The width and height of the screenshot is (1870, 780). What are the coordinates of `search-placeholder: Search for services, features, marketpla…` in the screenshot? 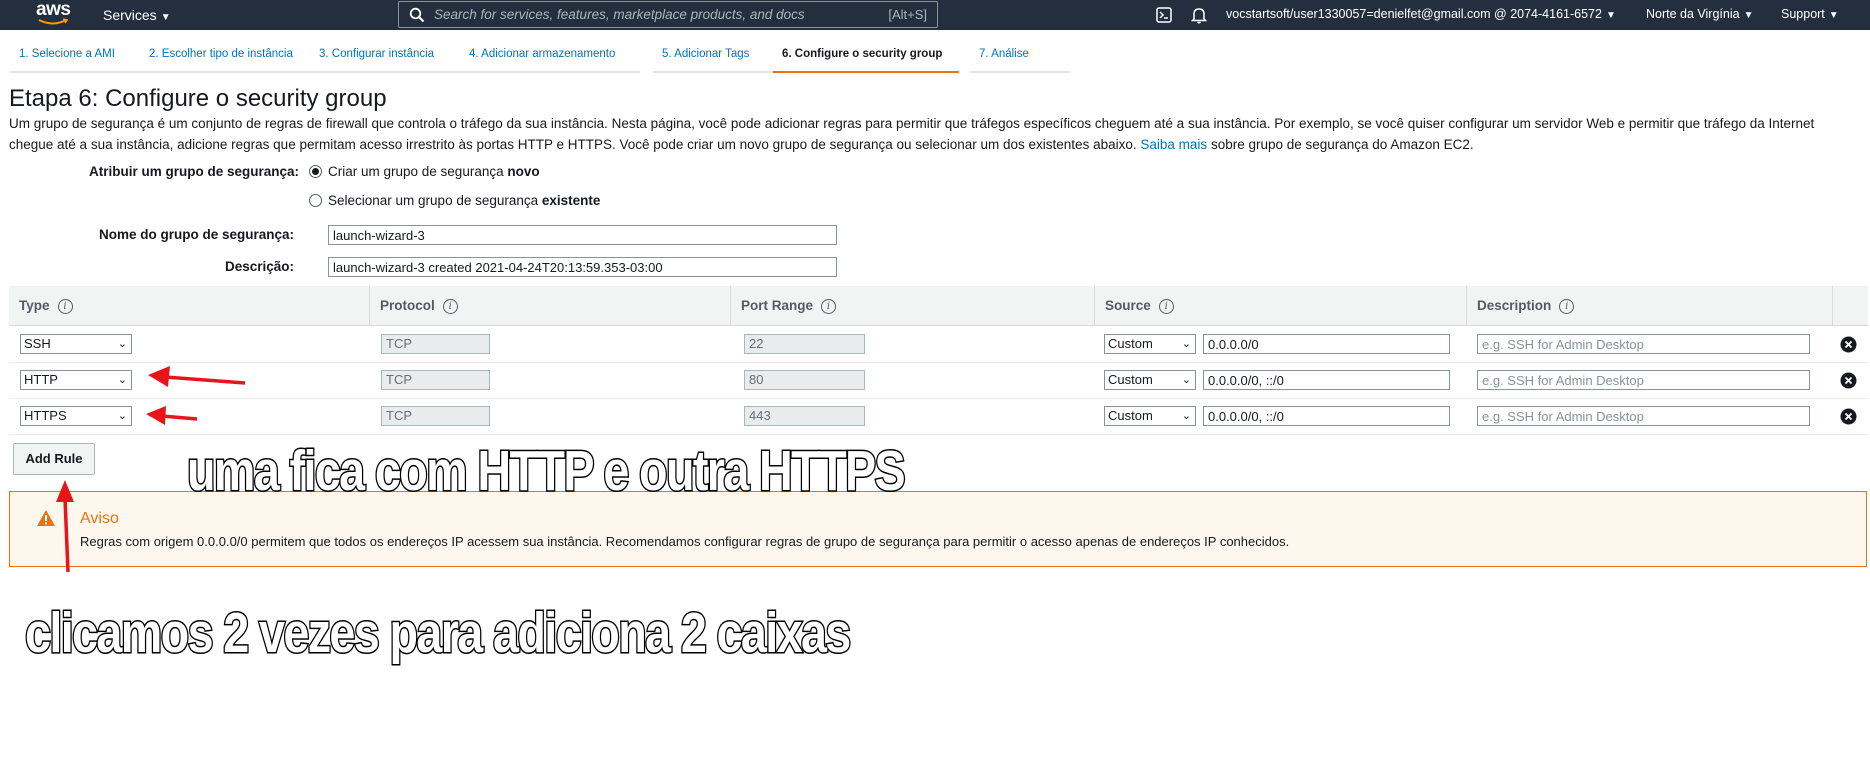 It's located at (619, 14).